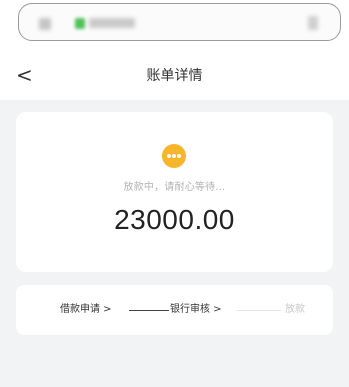 The image size is (349, 387). I want to click on site-favicon-icon, so click(45, 24).